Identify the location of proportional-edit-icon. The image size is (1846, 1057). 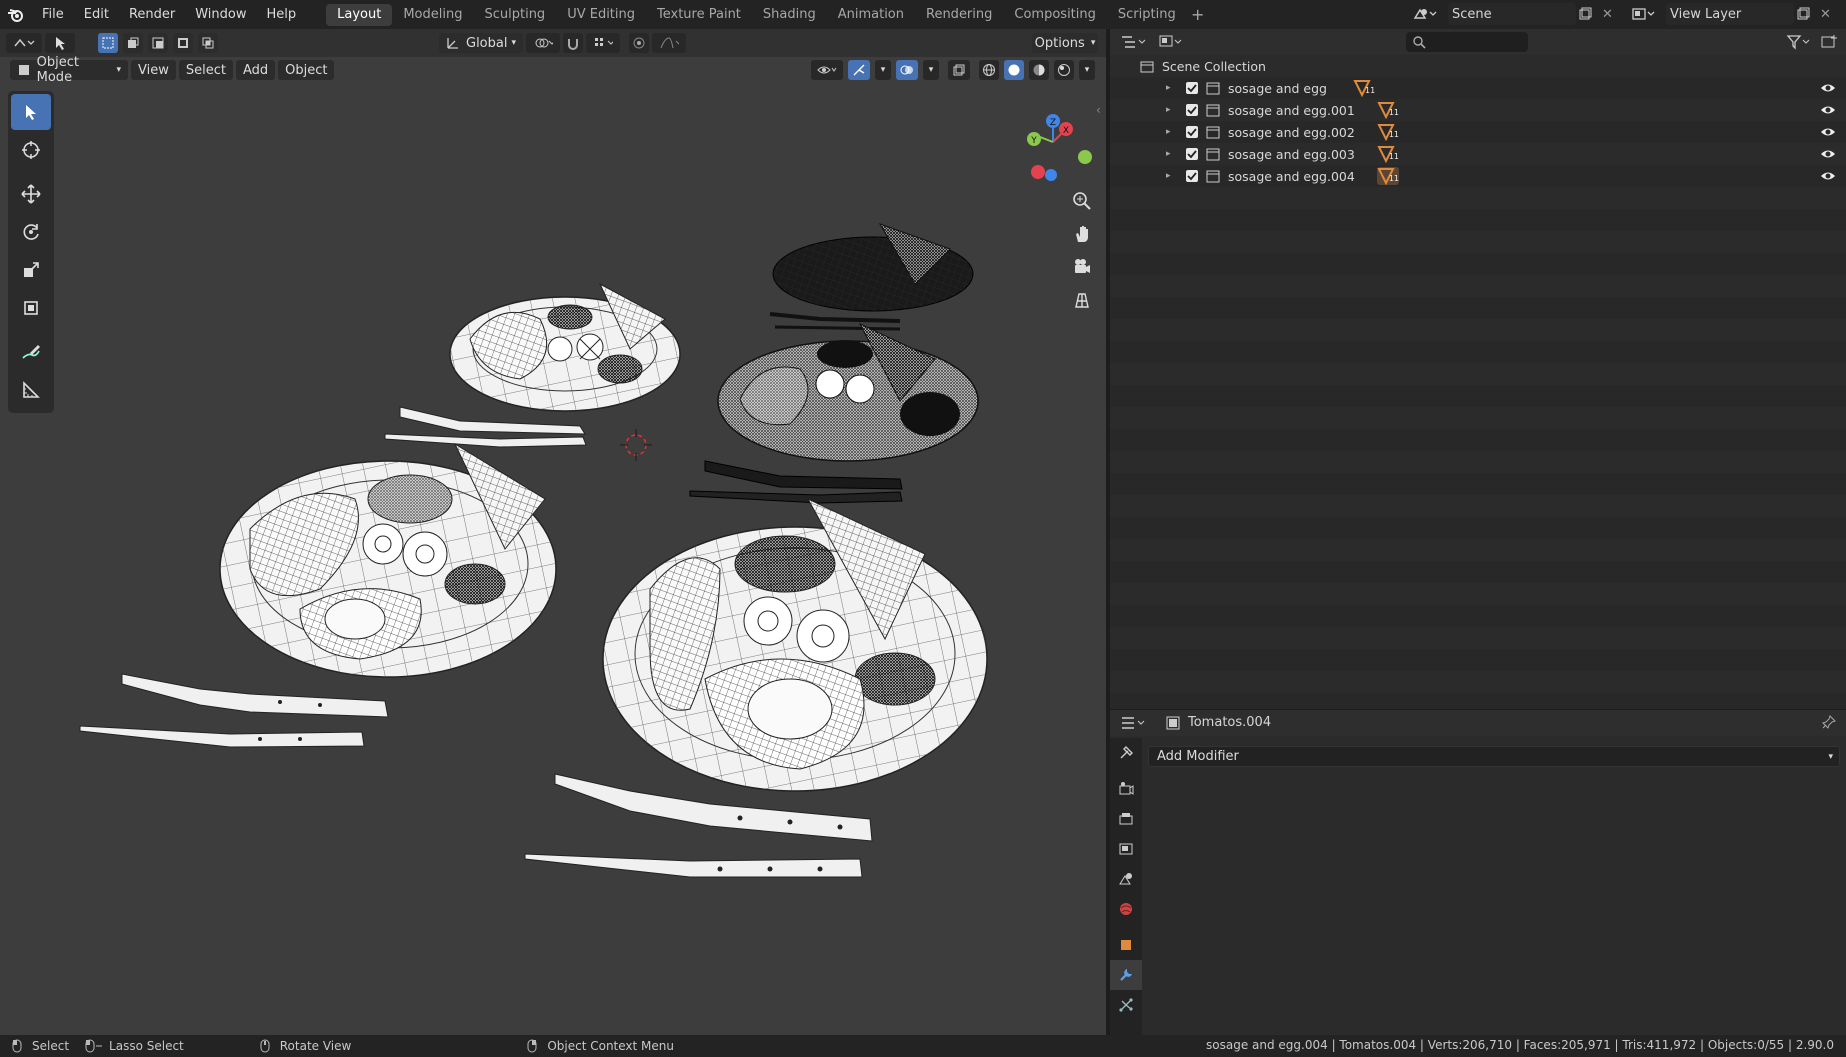
(639, 43).